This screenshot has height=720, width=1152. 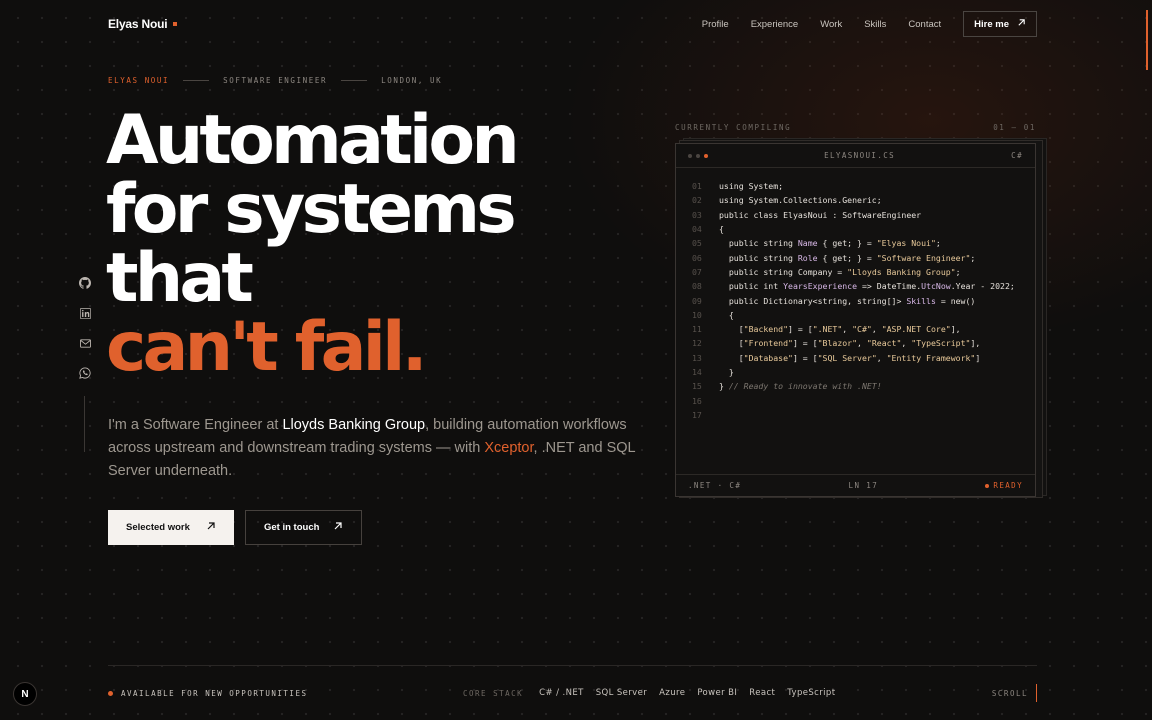 What do you see at coordinates (303, 527) in the screenshot?
I see `get-in-touch-button: Get in touch` at bounding box center [303, 527].